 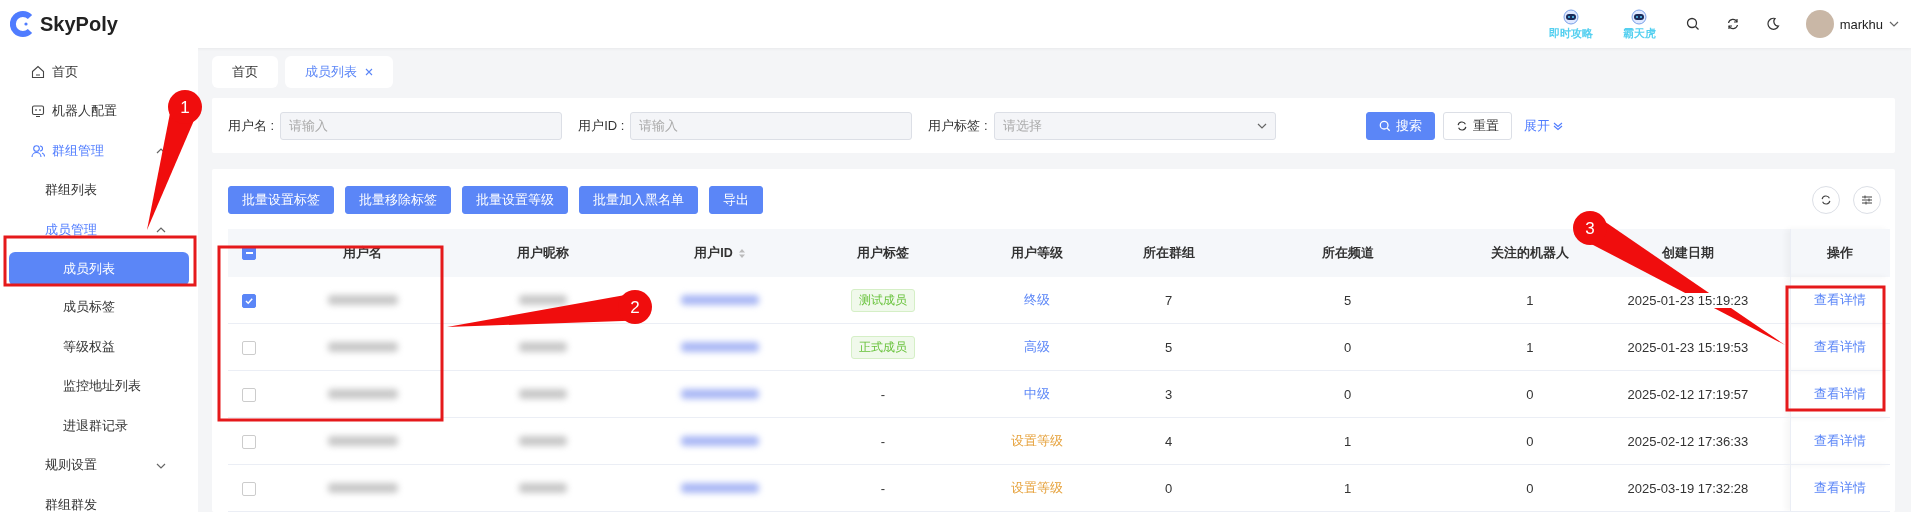 I want to click on check-icon, so click(x=249, y=300).